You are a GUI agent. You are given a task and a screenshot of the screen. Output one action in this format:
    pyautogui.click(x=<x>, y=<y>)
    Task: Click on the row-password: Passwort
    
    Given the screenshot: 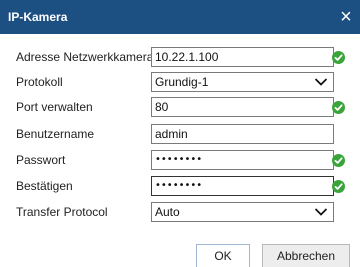 What is the action you would take?
    pyautogui.click(x=180, y=160)
    